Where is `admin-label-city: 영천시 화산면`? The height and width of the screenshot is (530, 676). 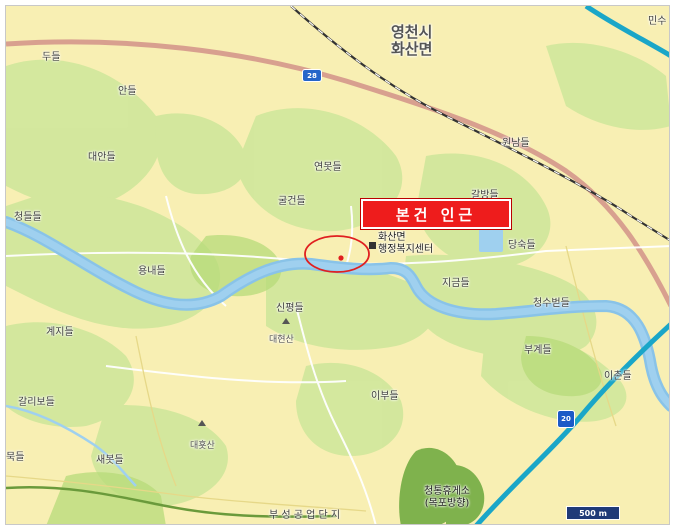 admin-label-city: 영천시 화산면 is located at coordinates (411, 41).